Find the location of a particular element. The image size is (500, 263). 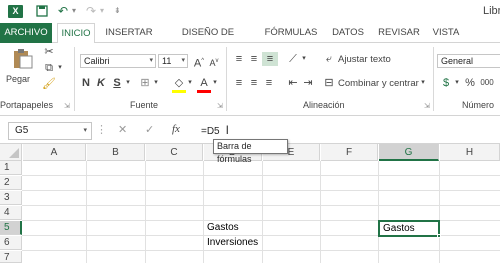

formula-input: =D5 I is located at coordinates (348, 131).